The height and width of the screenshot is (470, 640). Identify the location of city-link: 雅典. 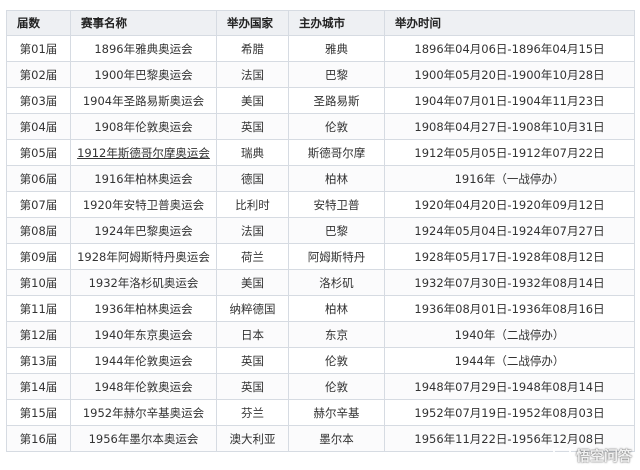
(336, 48).